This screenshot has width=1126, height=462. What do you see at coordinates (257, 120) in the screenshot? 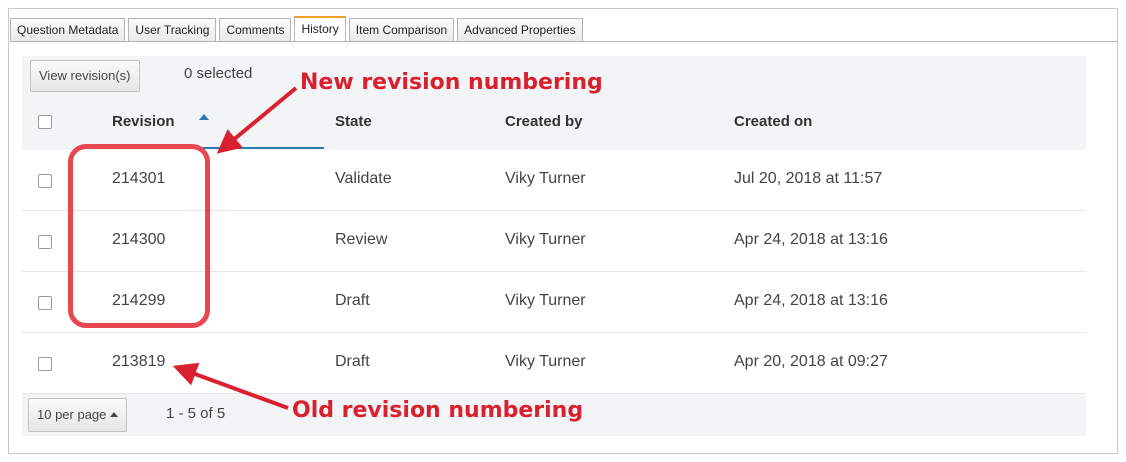
I see `arrow-new-revision` at bounding box center [257, 120].